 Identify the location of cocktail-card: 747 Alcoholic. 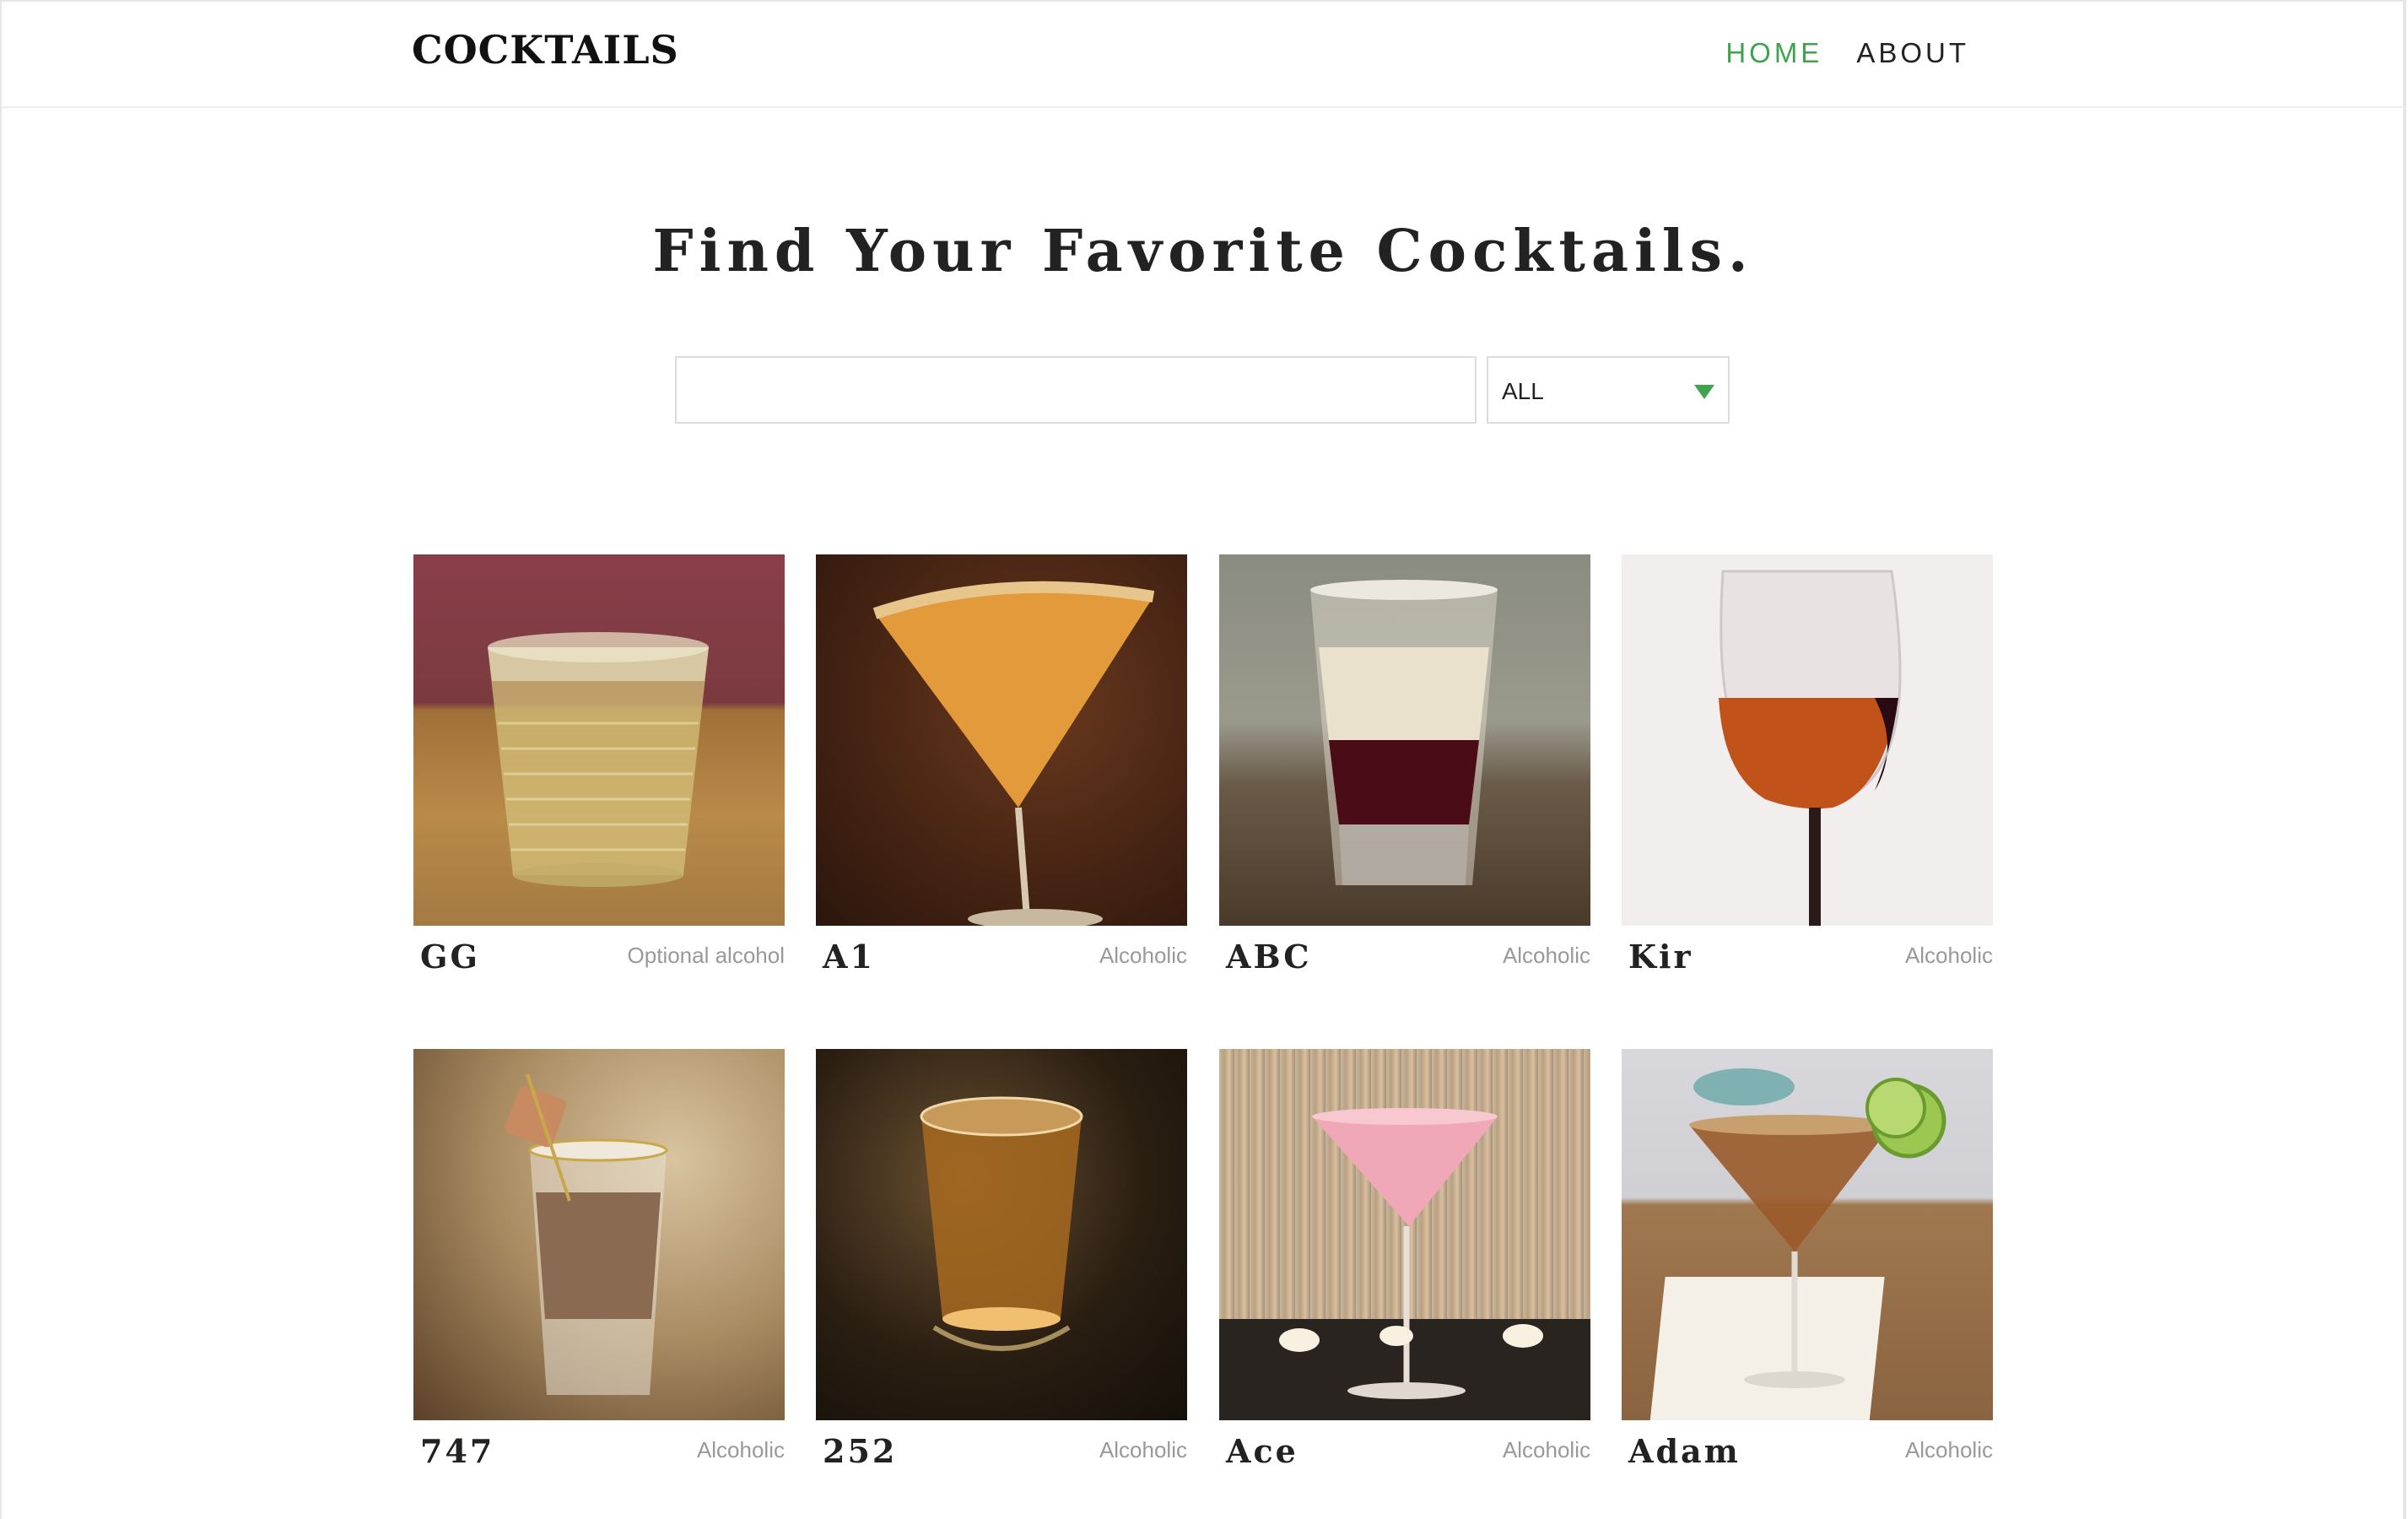
(599, 1259).